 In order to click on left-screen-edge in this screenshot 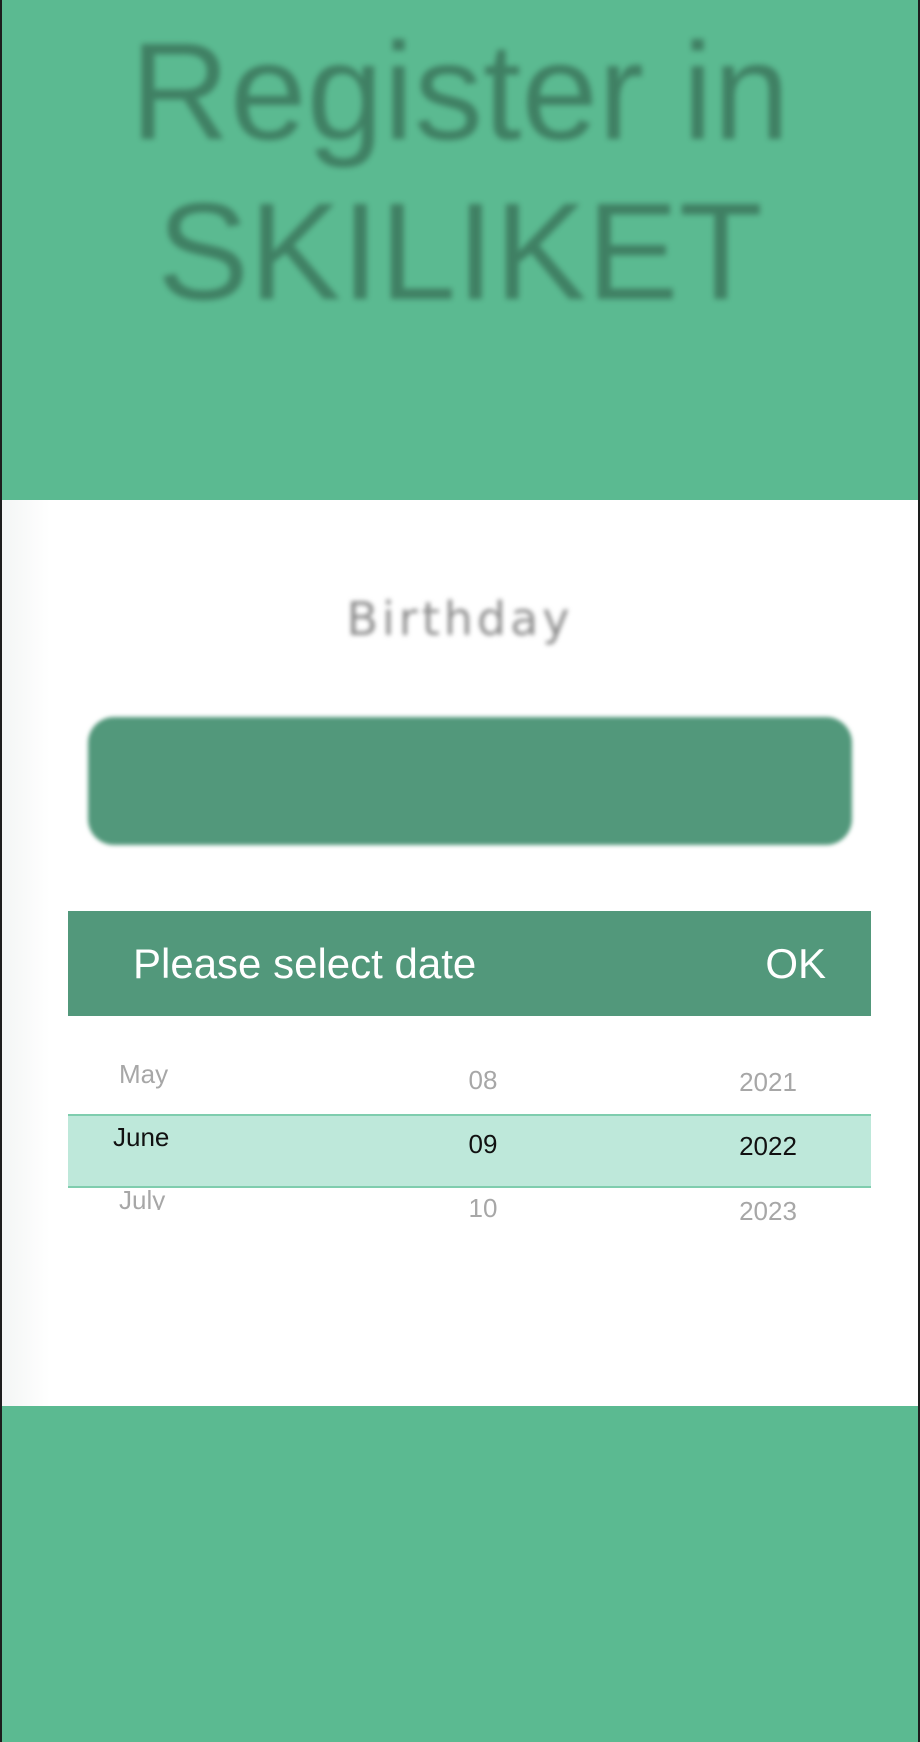, I will do `click(1, 871)`.